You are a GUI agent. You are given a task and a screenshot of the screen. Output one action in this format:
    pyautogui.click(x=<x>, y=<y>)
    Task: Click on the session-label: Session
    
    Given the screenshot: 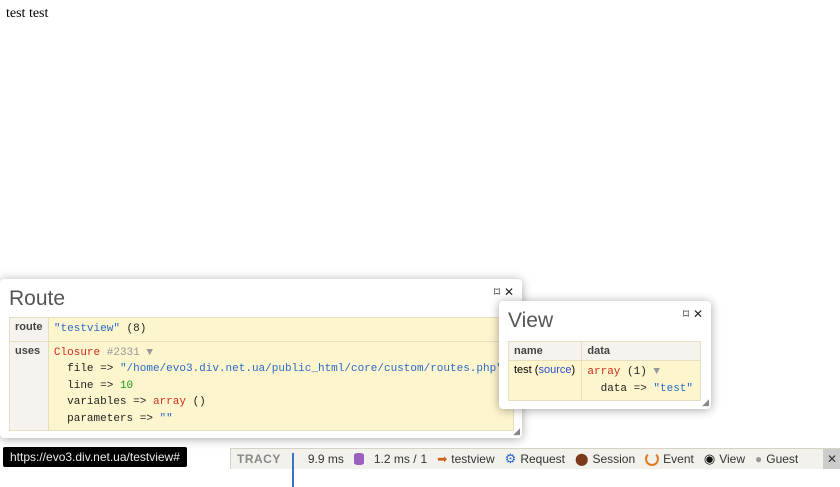 What is the action you would take?
    pyautogui.click(x=614, y=459)
    